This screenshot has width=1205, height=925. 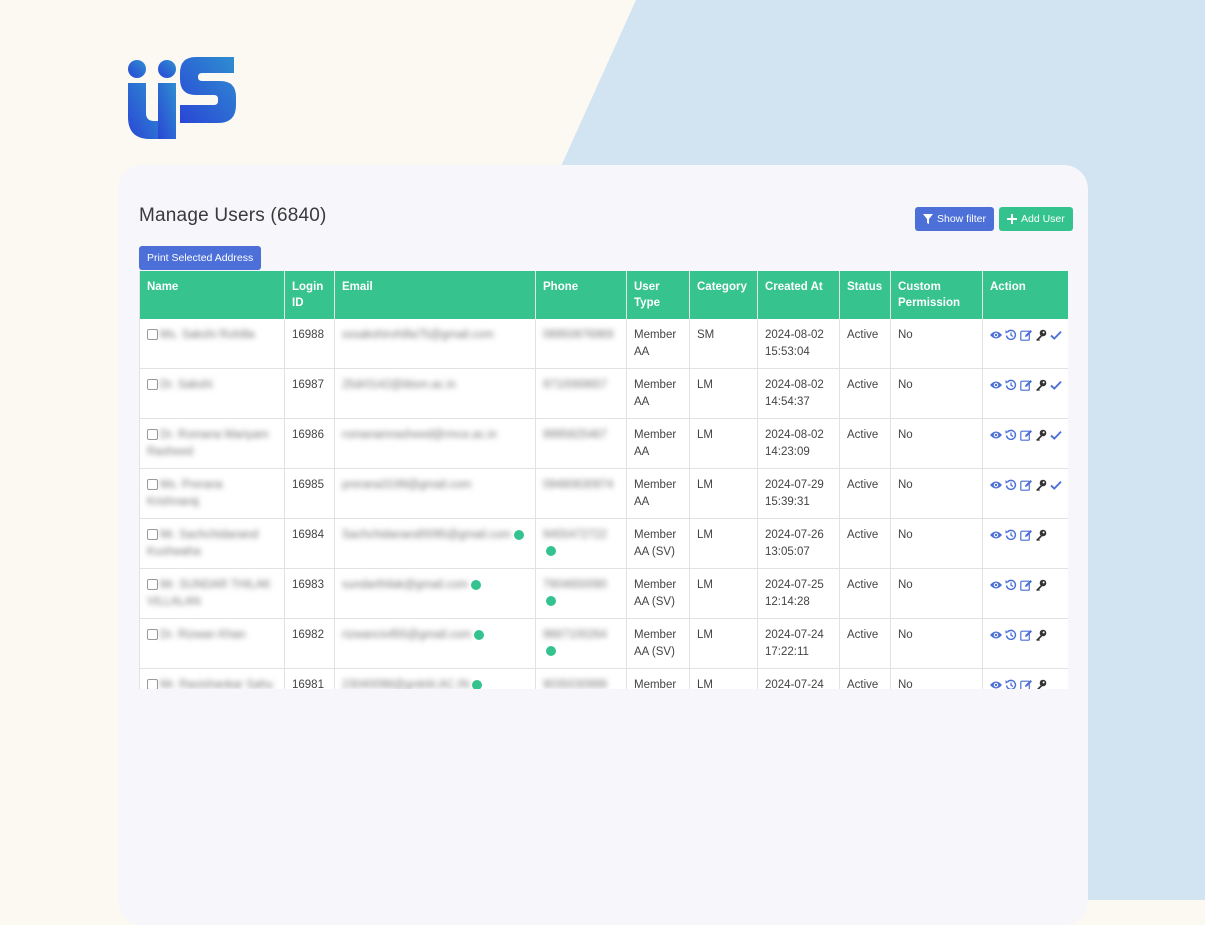 I want to click on phone-cell: 08950876969, so click(x=581, y=344).